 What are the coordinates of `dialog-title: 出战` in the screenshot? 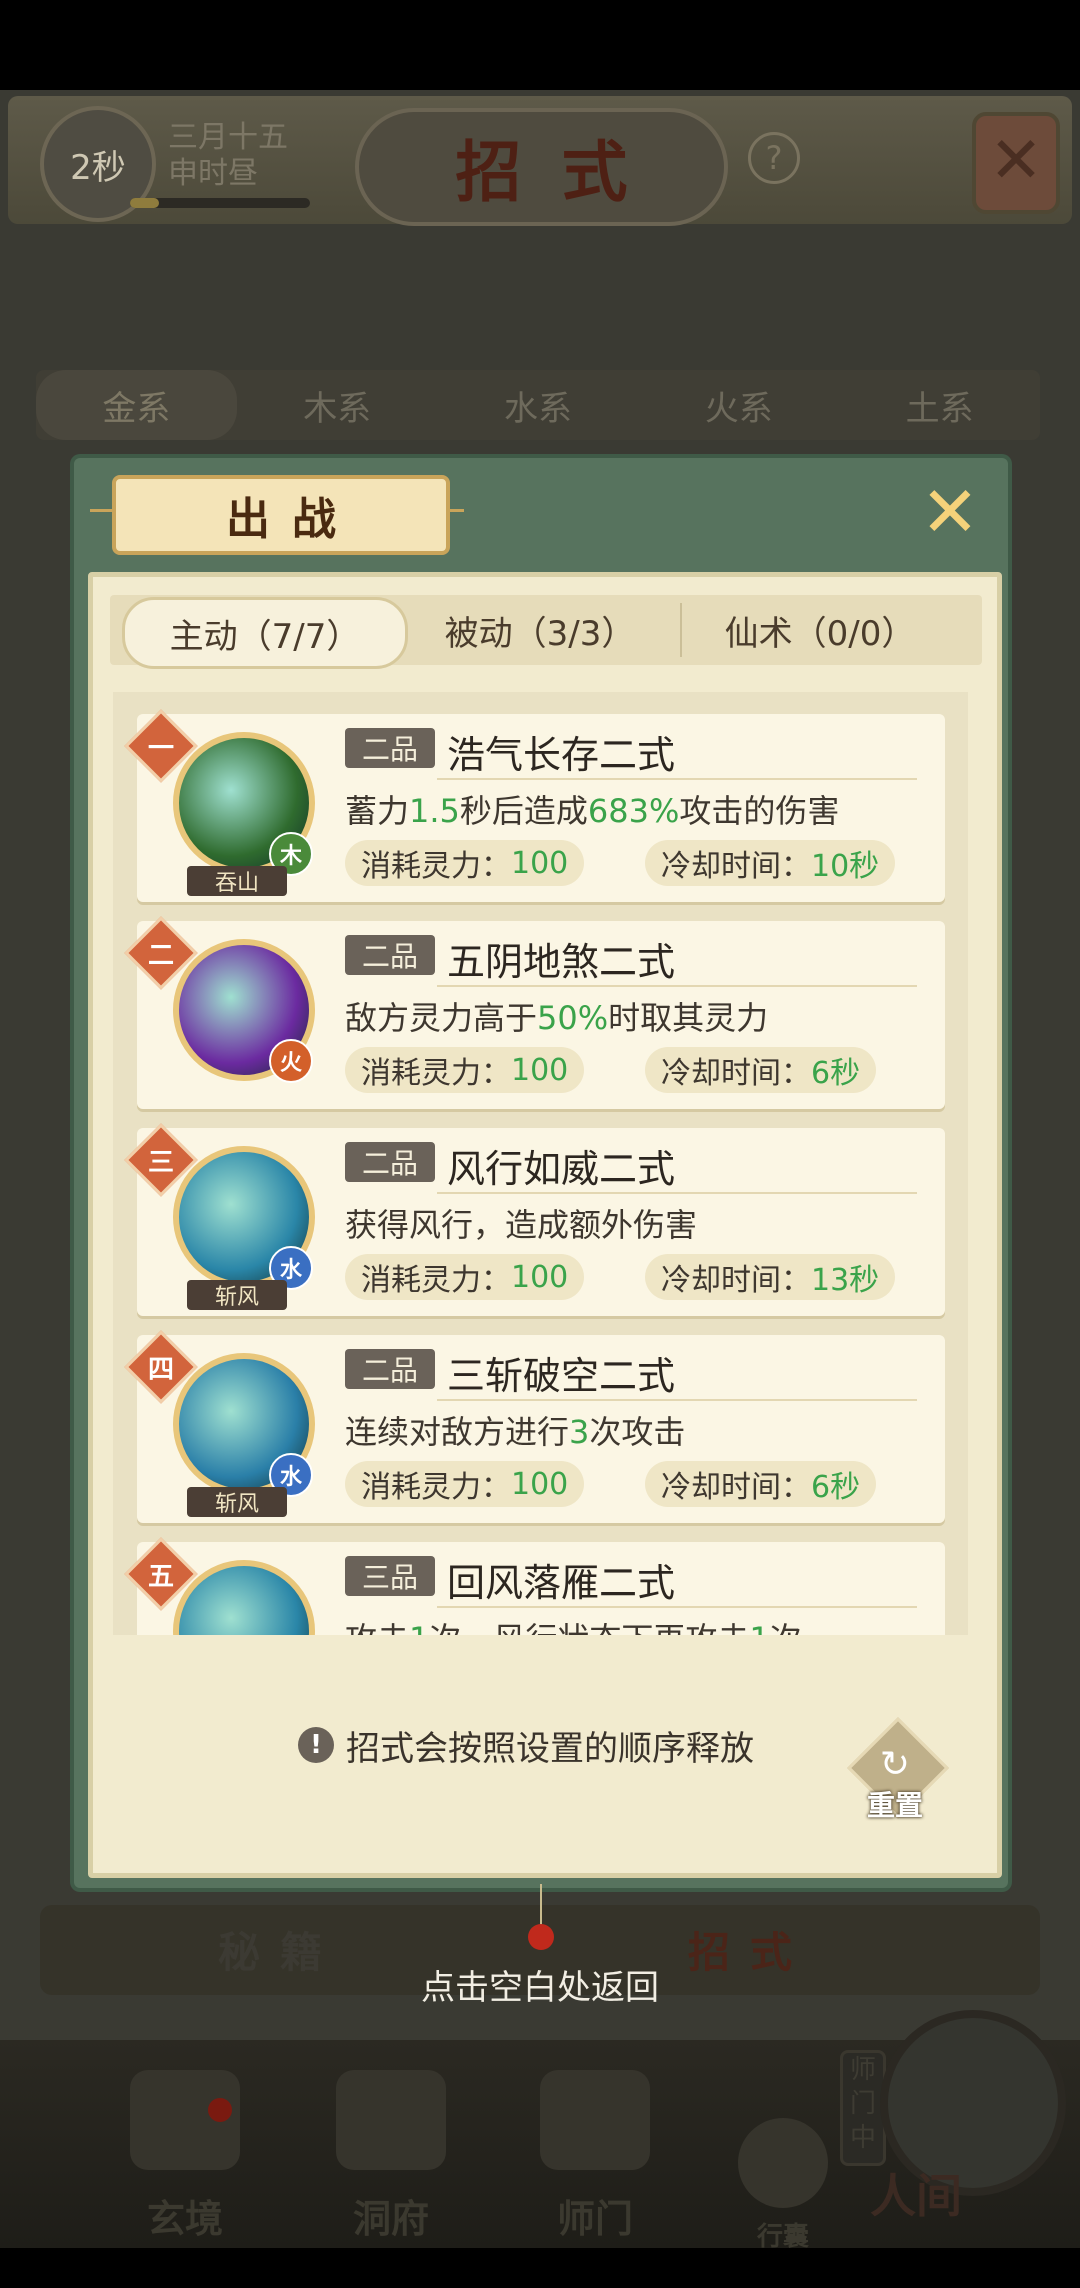 It's located at (292, 519).